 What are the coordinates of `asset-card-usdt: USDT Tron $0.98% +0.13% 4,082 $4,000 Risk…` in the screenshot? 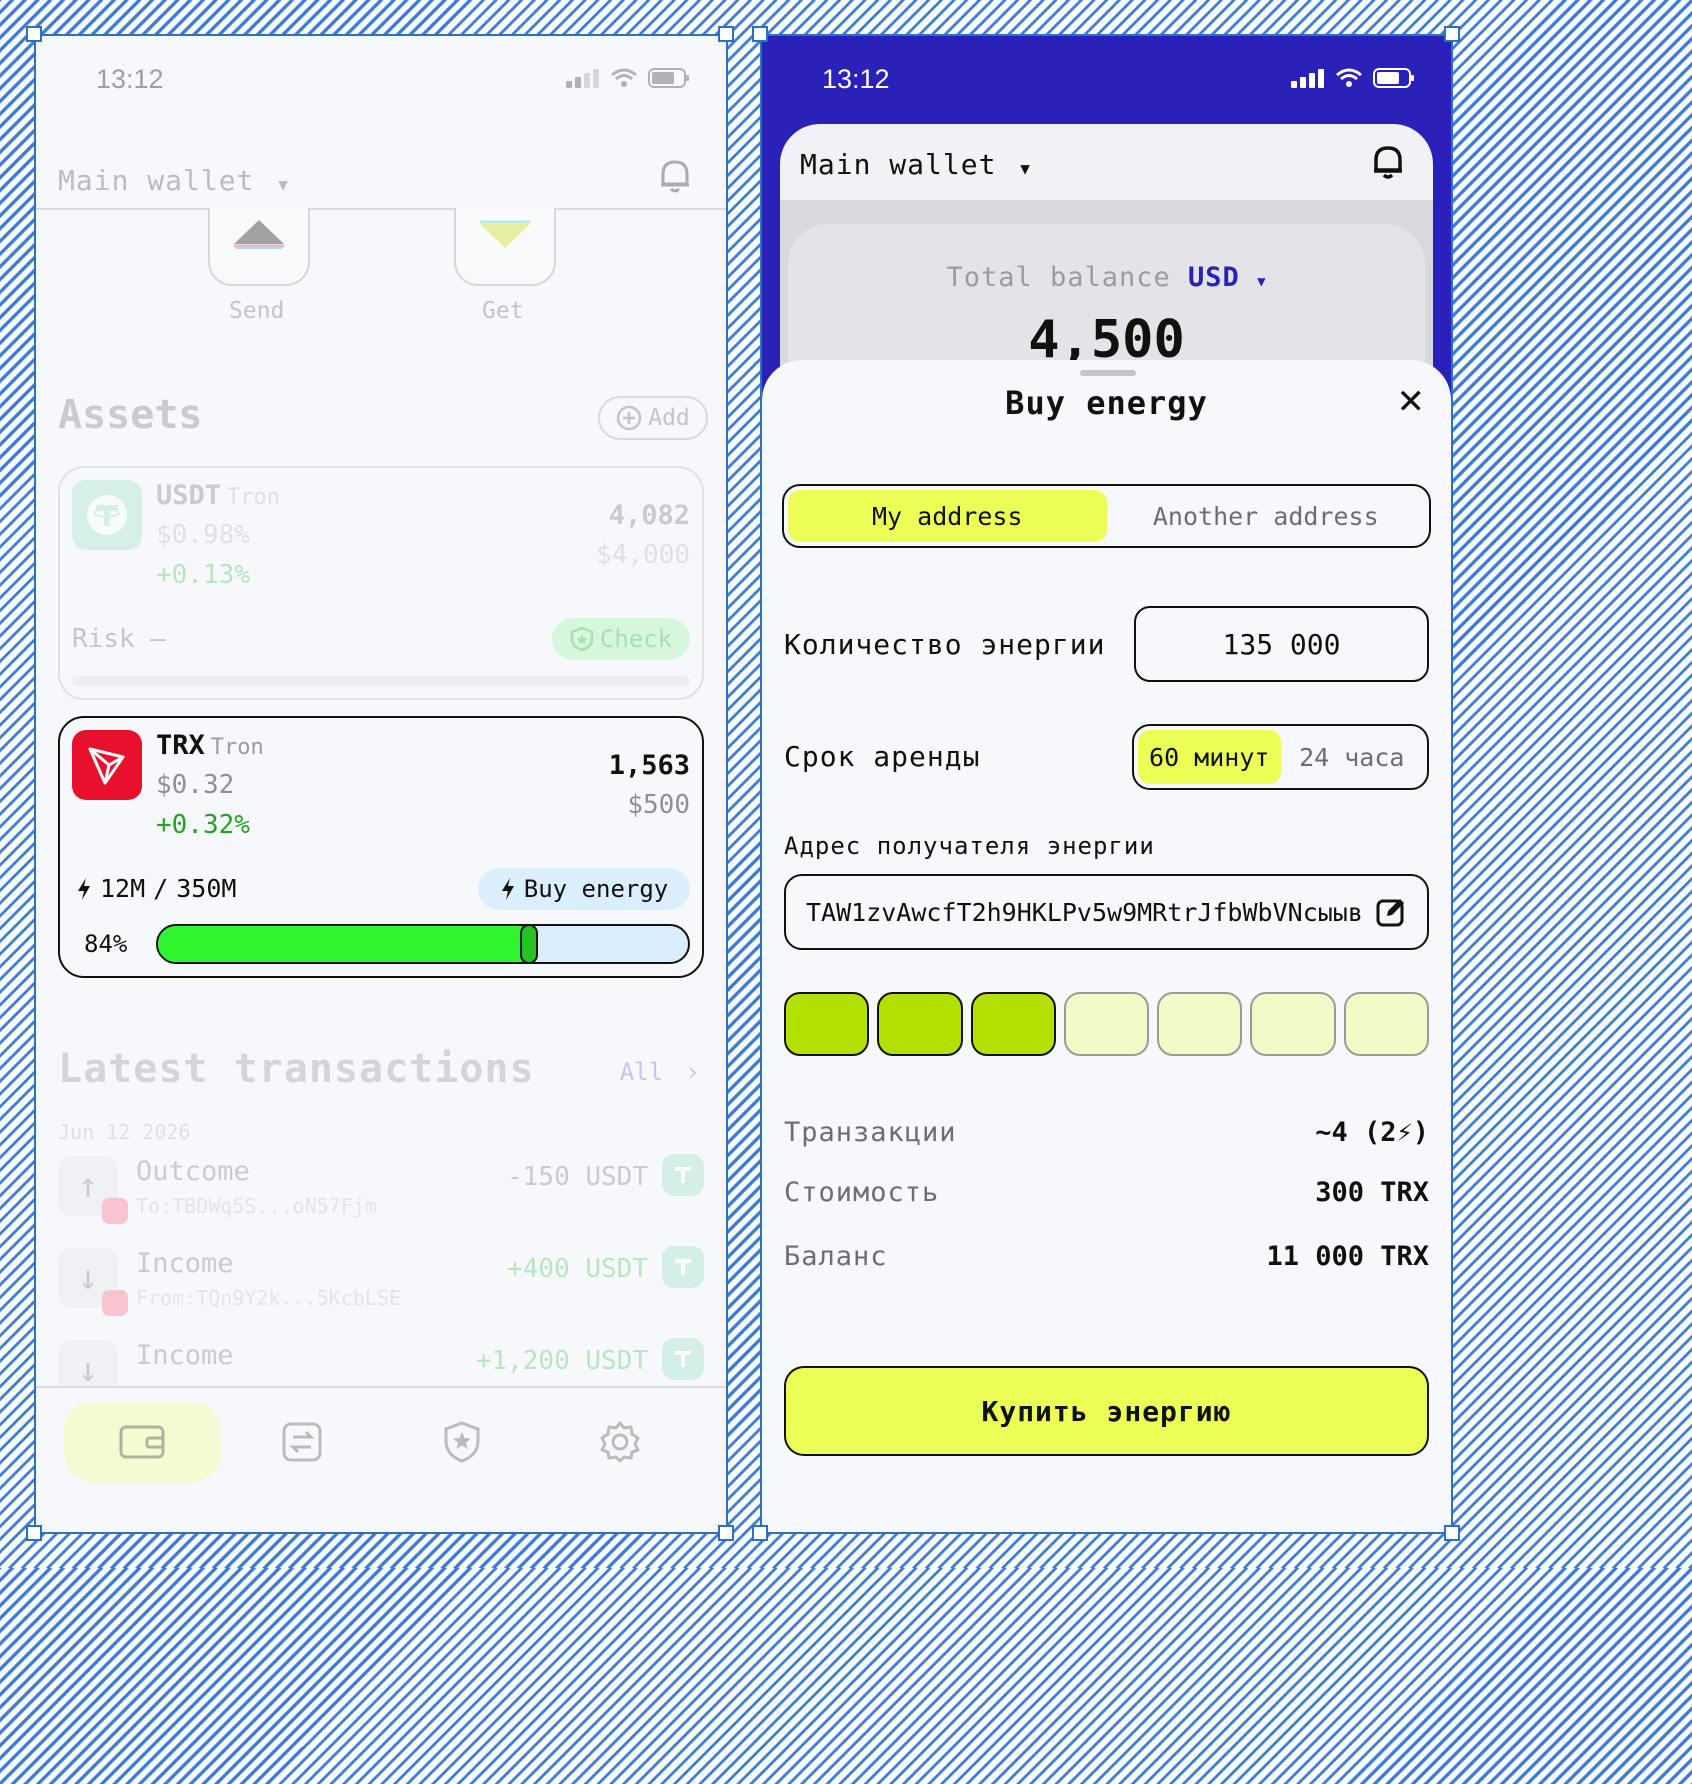 It's located at (381, 583).